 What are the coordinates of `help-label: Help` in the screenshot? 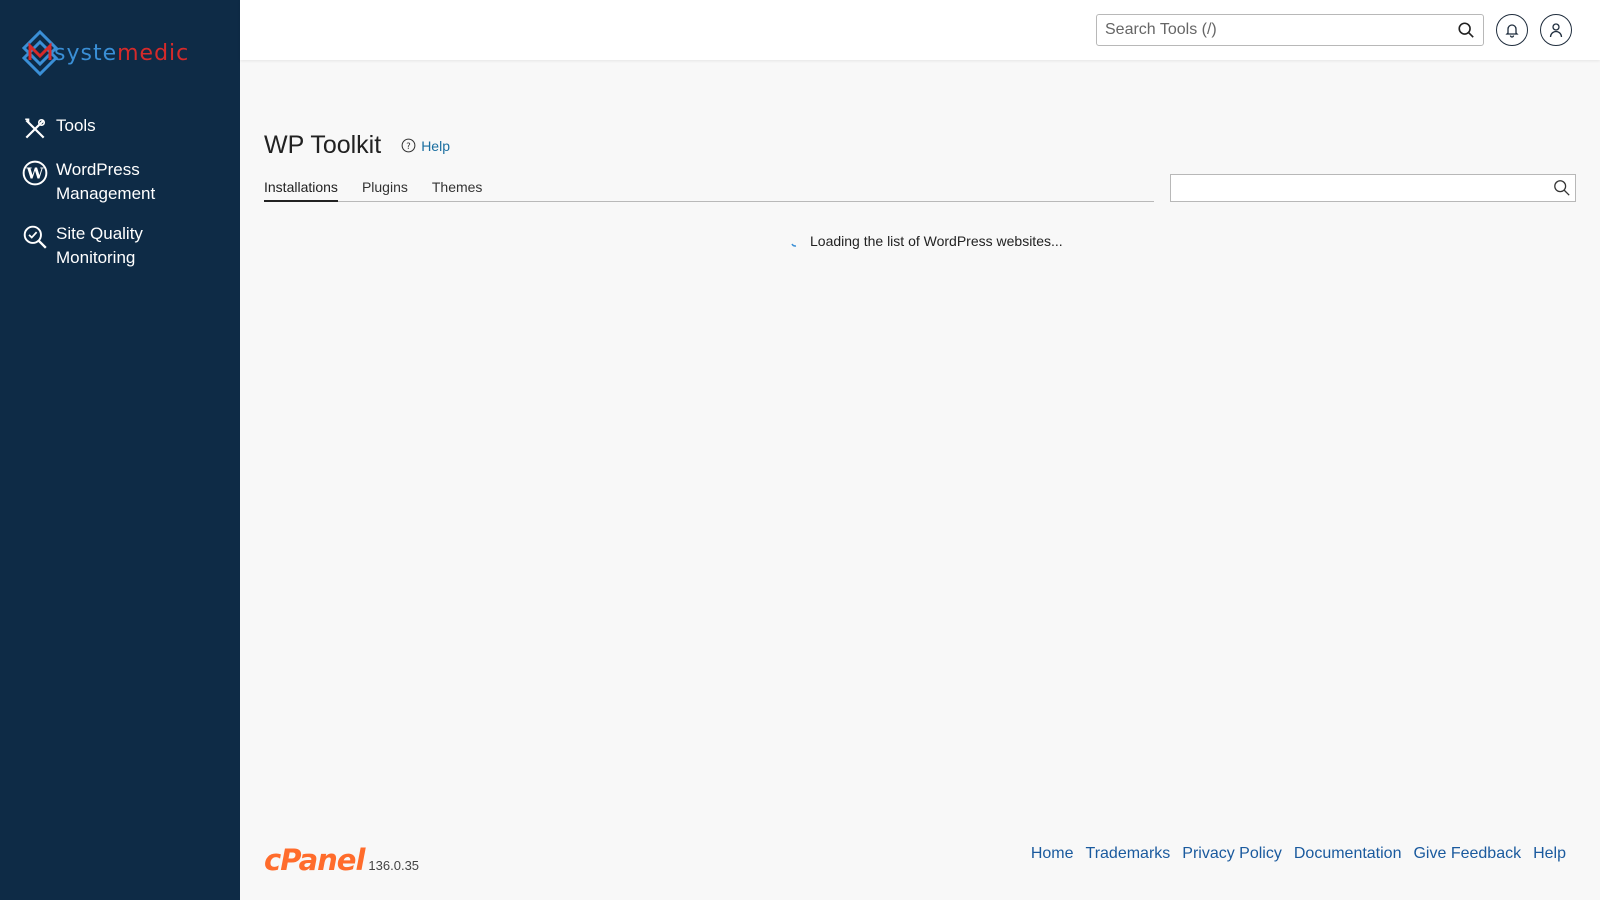 It's located at (435, 145).